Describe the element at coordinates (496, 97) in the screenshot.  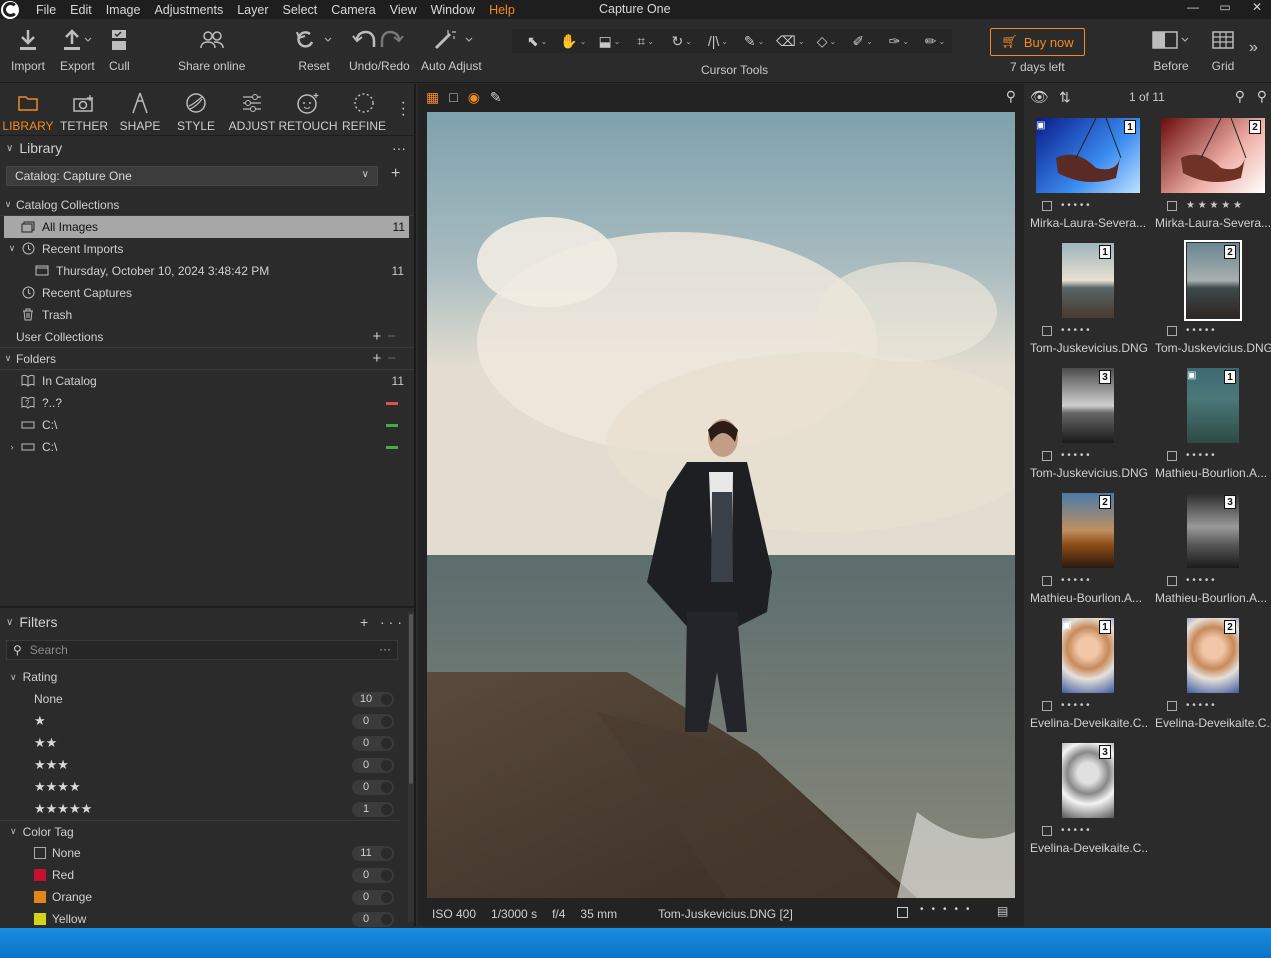
I see `annotation-icon: ✎` at that location.